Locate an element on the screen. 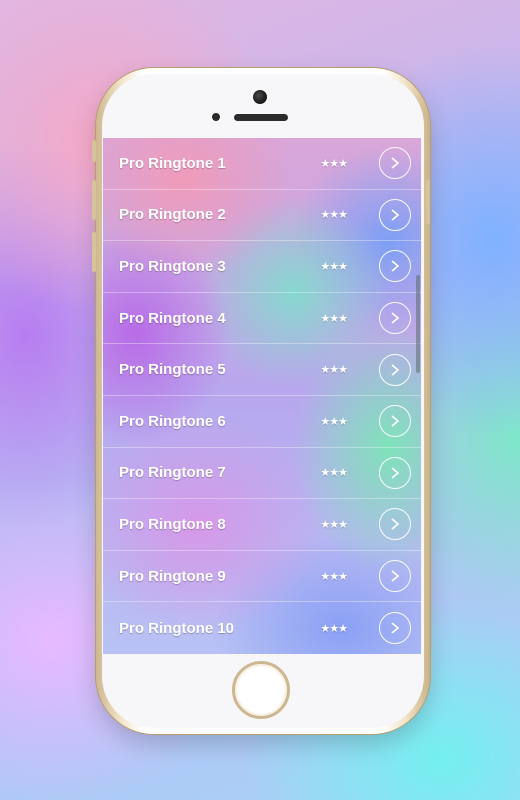 The image size is (520, 800). ringtone-name: Pro Ringtone 9 is located at coordinates (172, 576).